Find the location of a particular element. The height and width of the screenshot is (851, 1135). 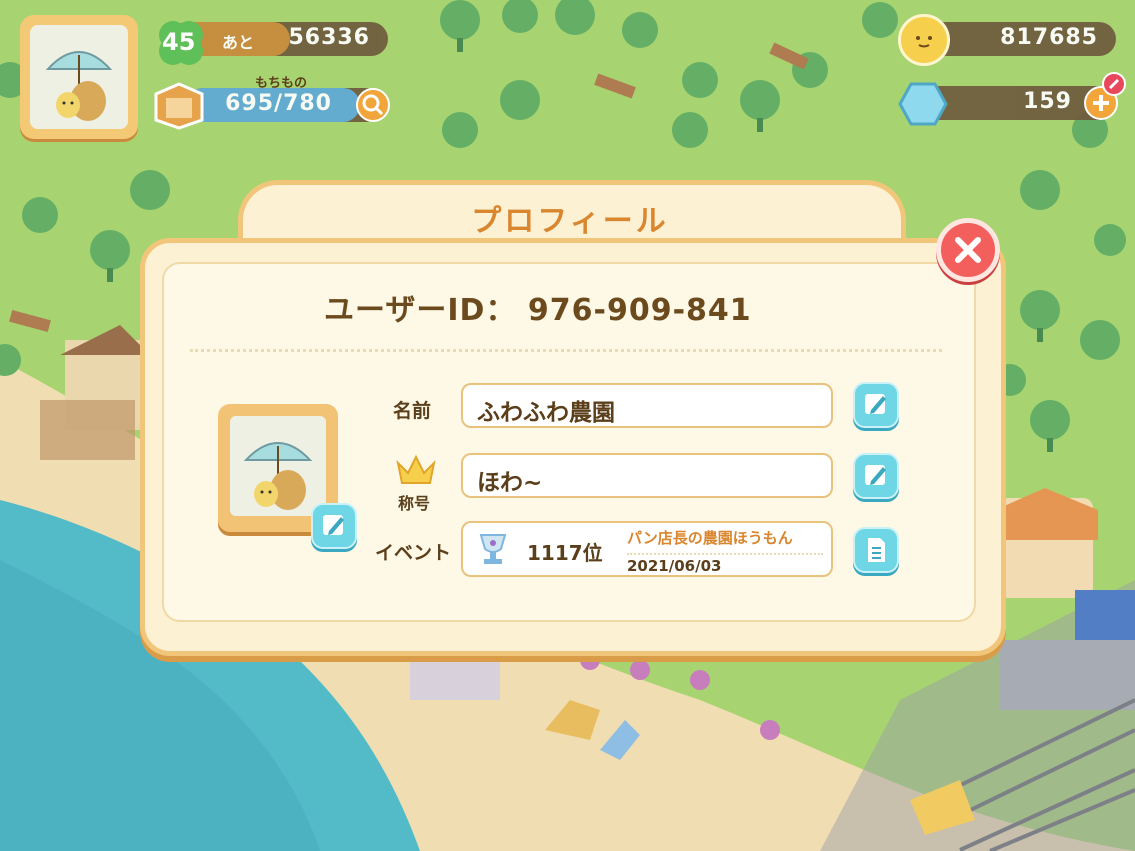

avatar-image is located at coordinates (79, 77).